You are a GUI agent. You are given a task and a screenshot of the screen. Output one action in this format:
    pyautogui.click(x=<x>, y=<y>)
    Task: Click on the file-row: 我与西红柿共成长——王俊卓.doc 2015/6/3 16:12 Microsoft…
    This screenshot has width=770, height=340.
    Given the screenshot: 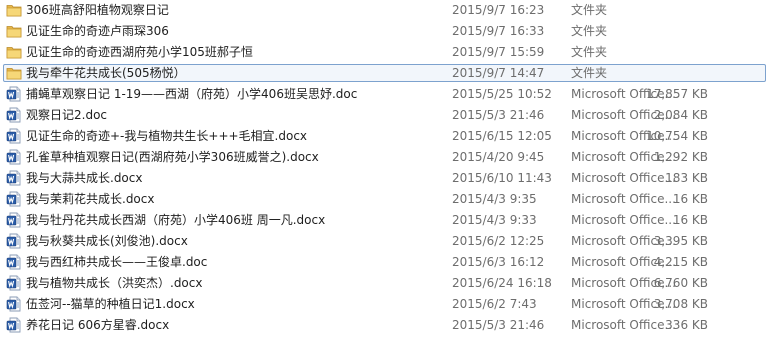 What is the action you would take?
    pyautogui.click(x=385, y=262)
    